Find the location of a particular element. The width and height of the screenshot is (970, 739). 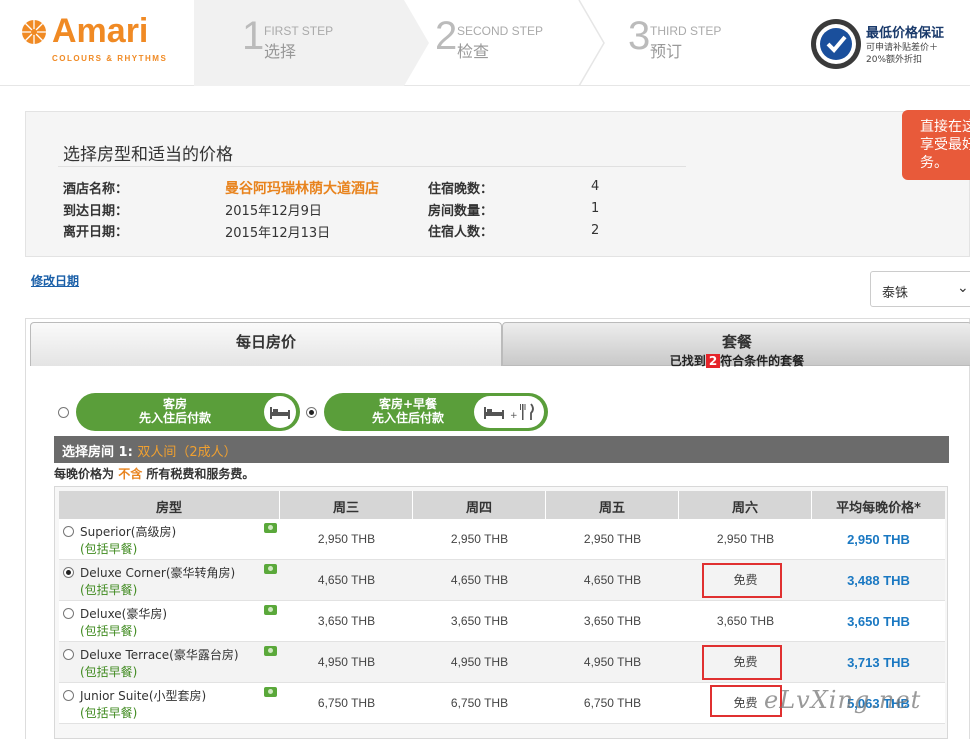

price-fri: 2,950 THB is located at coordinates (612, 539).